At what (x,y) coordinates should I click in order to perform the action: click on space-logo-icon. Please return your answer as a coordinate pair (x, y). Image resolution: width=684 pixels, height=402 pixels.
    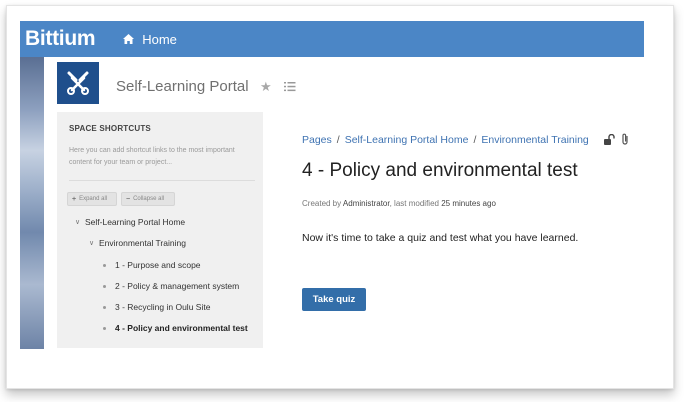
    Looking at the image, I should click on (78, 83).